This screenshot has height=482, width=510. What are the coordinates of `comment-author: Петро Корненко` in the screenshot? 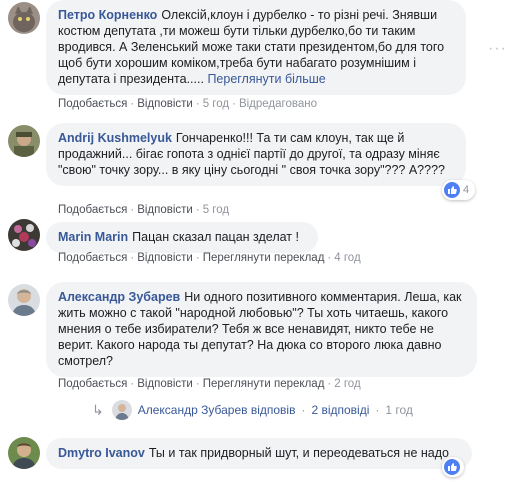 It's located at (107, 15).